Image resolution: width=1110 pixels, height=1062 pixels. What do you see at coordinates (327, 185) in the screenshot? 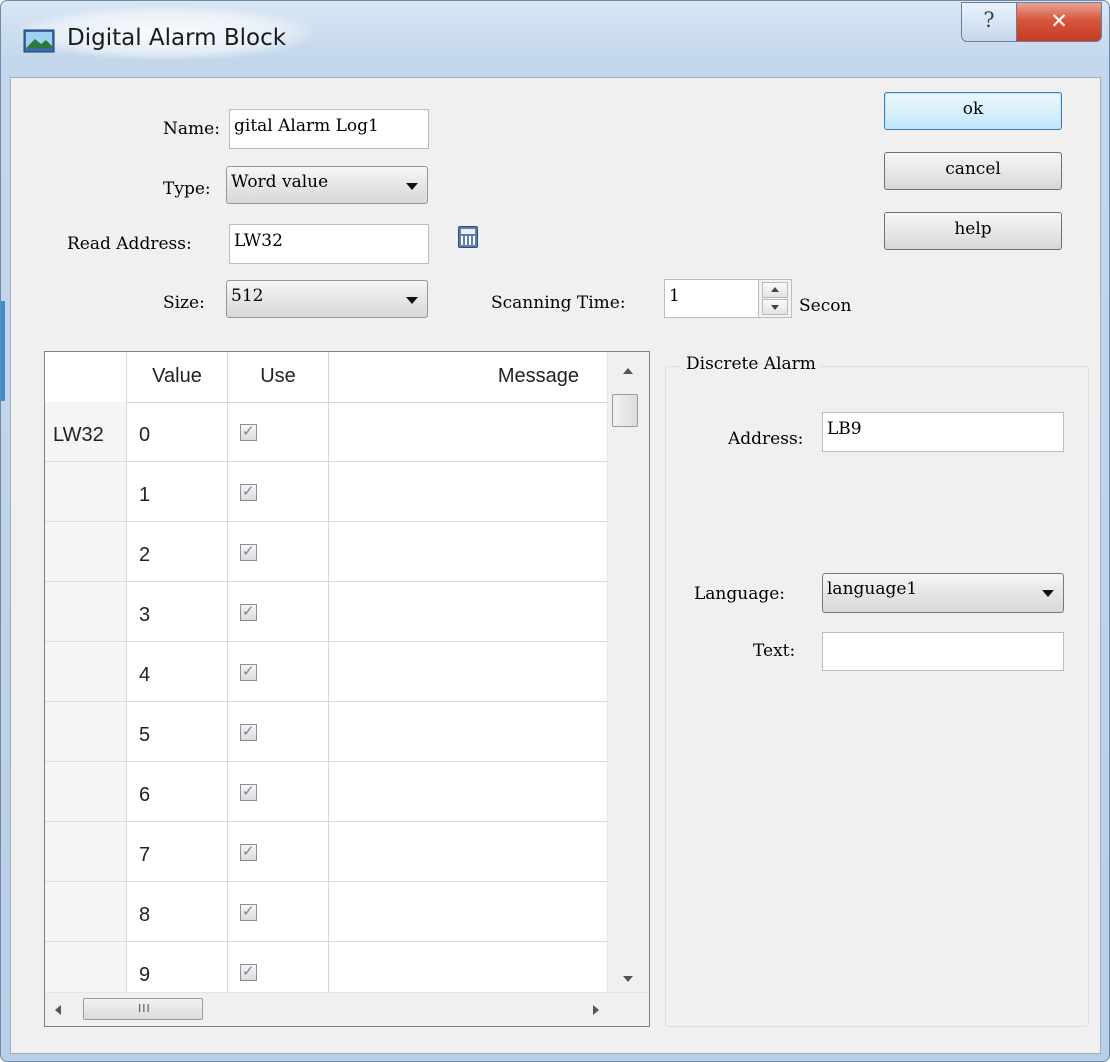
I see `type-select: Word value` at bounding box center [327, 185].